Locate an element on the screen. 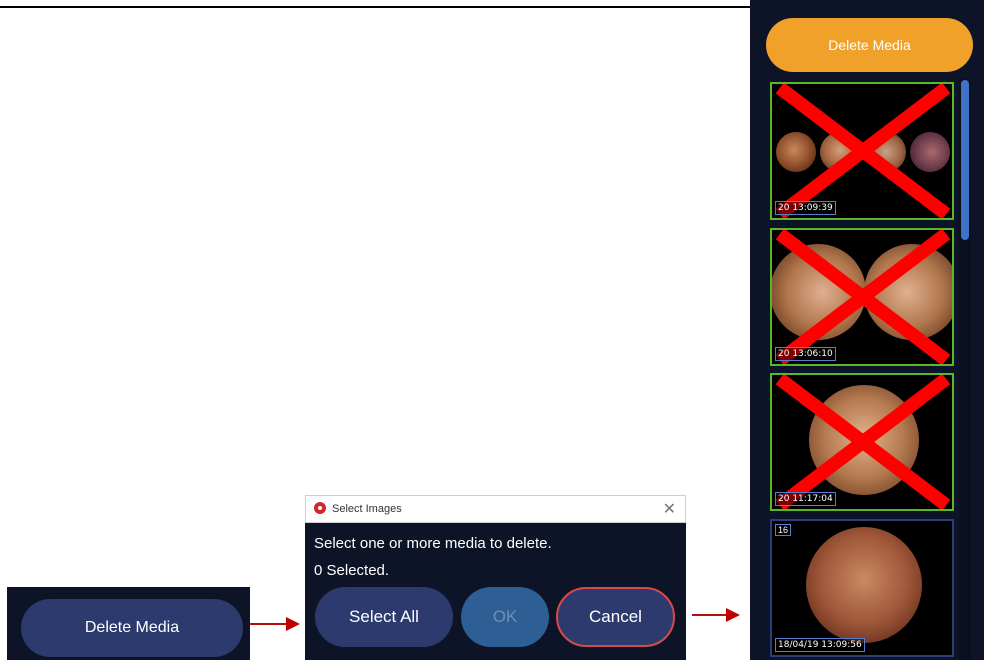 The image size is (984, 660). ok-button: OK is located at coordinates (505, 617).